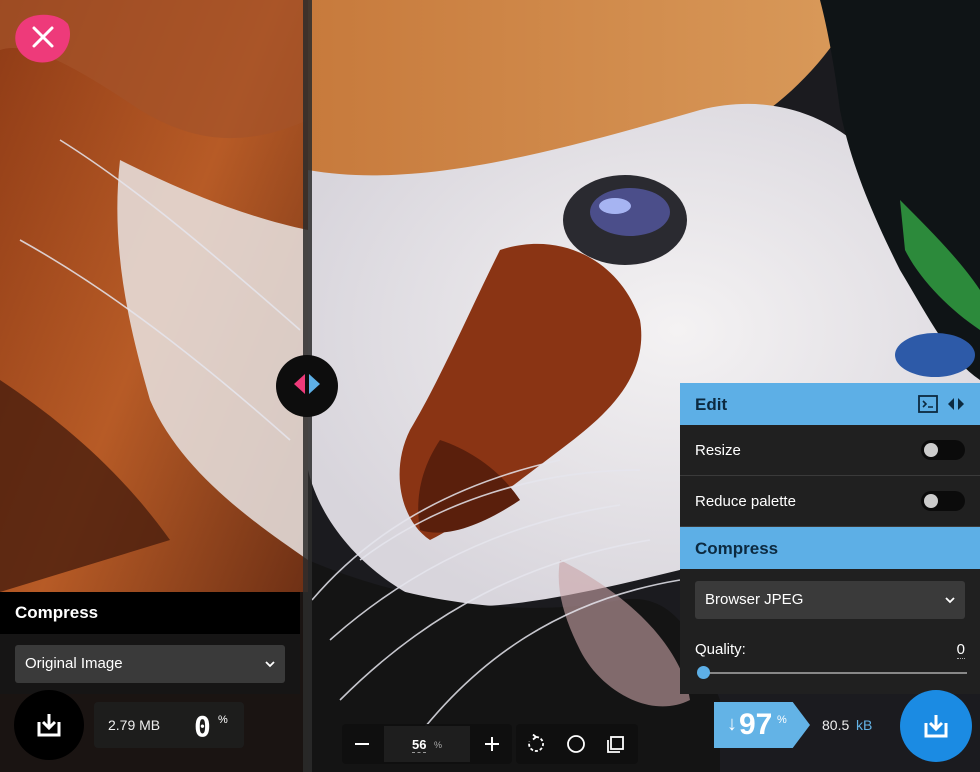  What do you see at coordinates (419, 745) in the screenshot?
I see `zoom-value: 56` at bounding box center [419, 745].